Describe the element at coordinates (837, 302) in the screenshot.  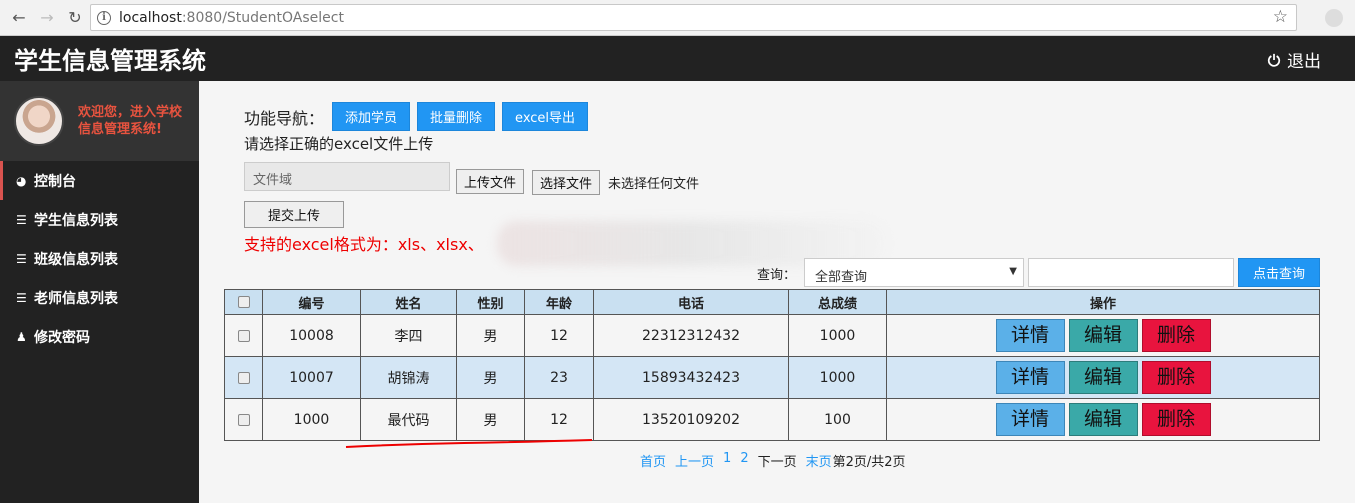
I see `col-score: 总成绩` at that location.